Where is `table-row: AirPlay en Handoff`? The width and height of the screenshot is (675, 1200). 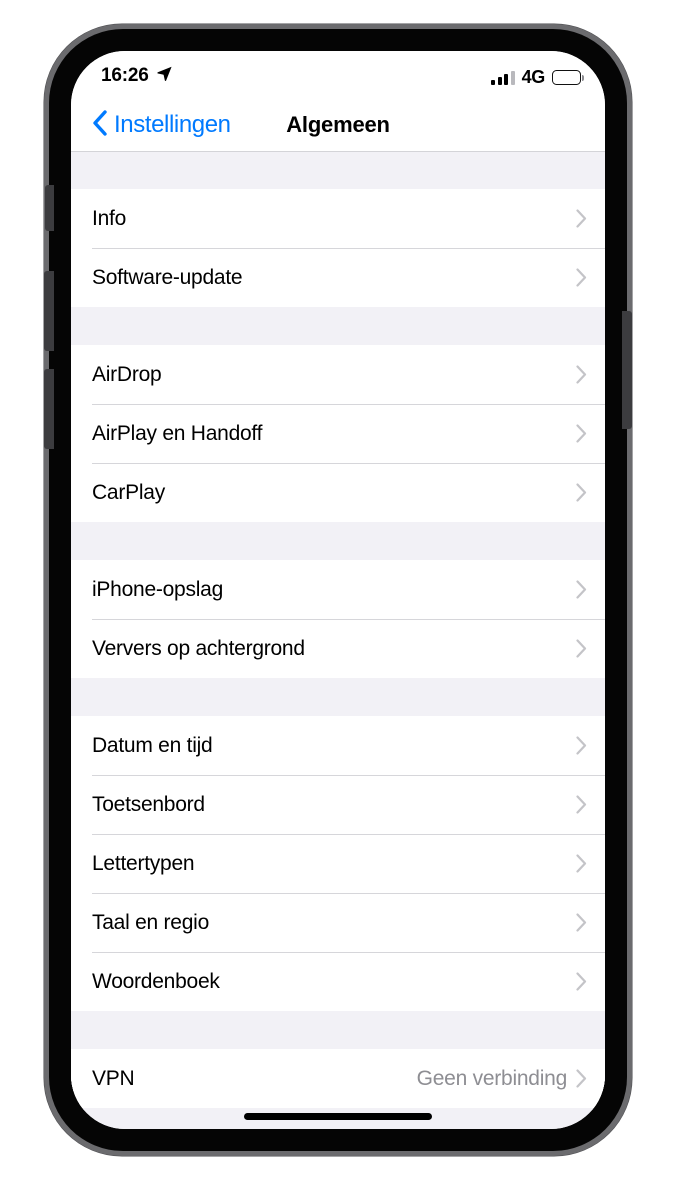 table-row: AirPlay en Handoff is located at coordinates (338, 433).